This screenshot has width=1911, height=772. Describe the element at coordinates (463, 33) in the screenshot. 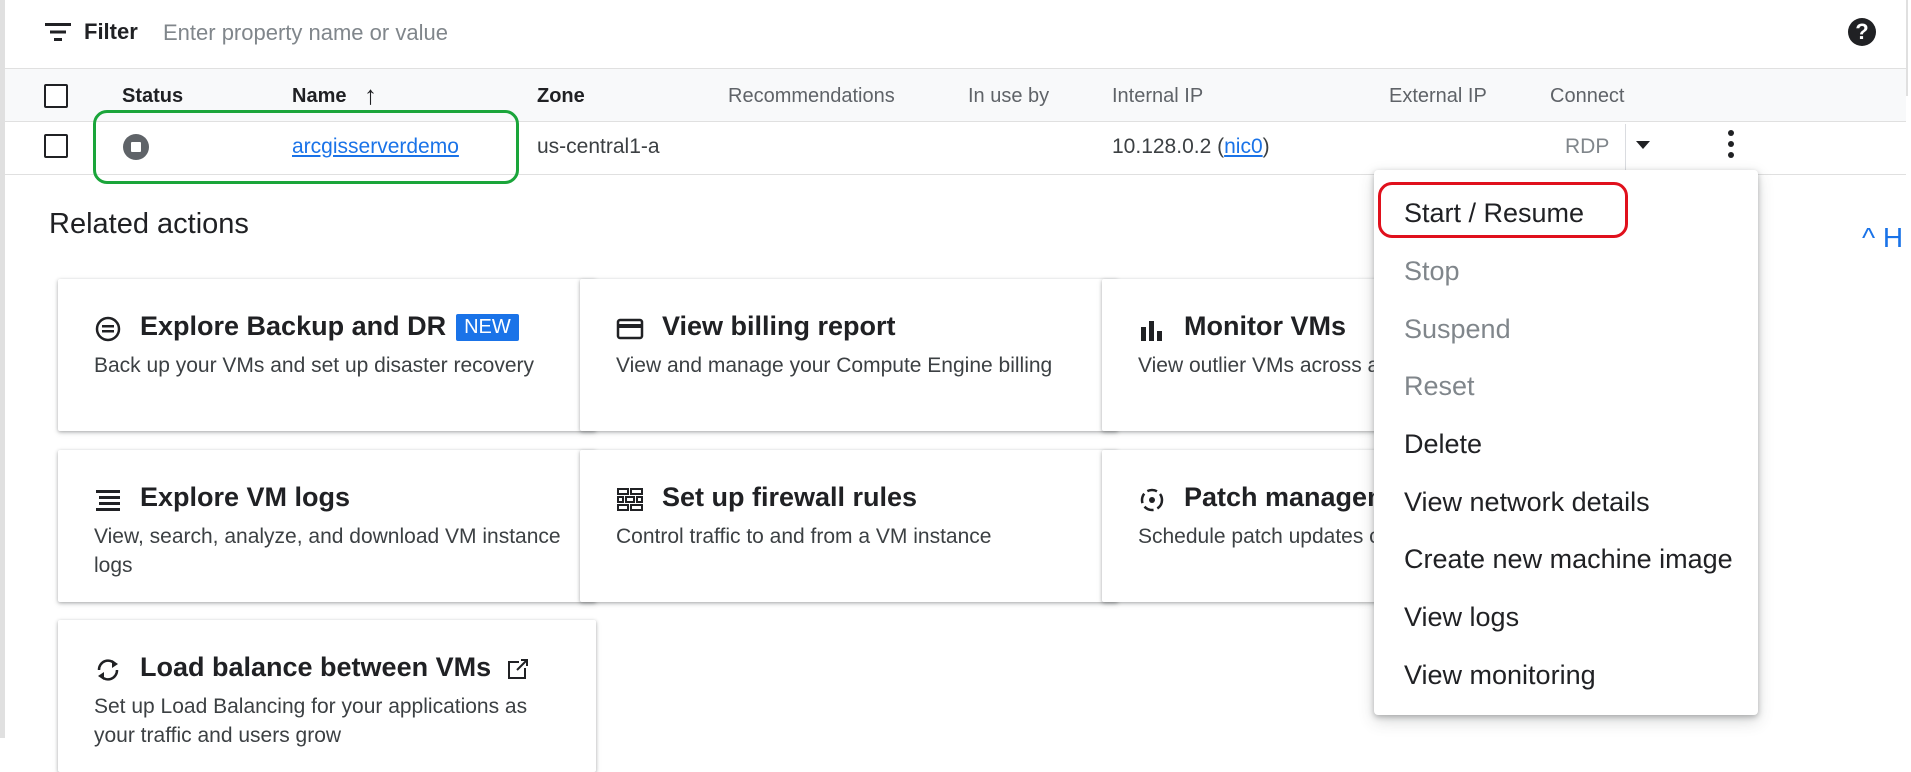

I see `filter-input` at that location.